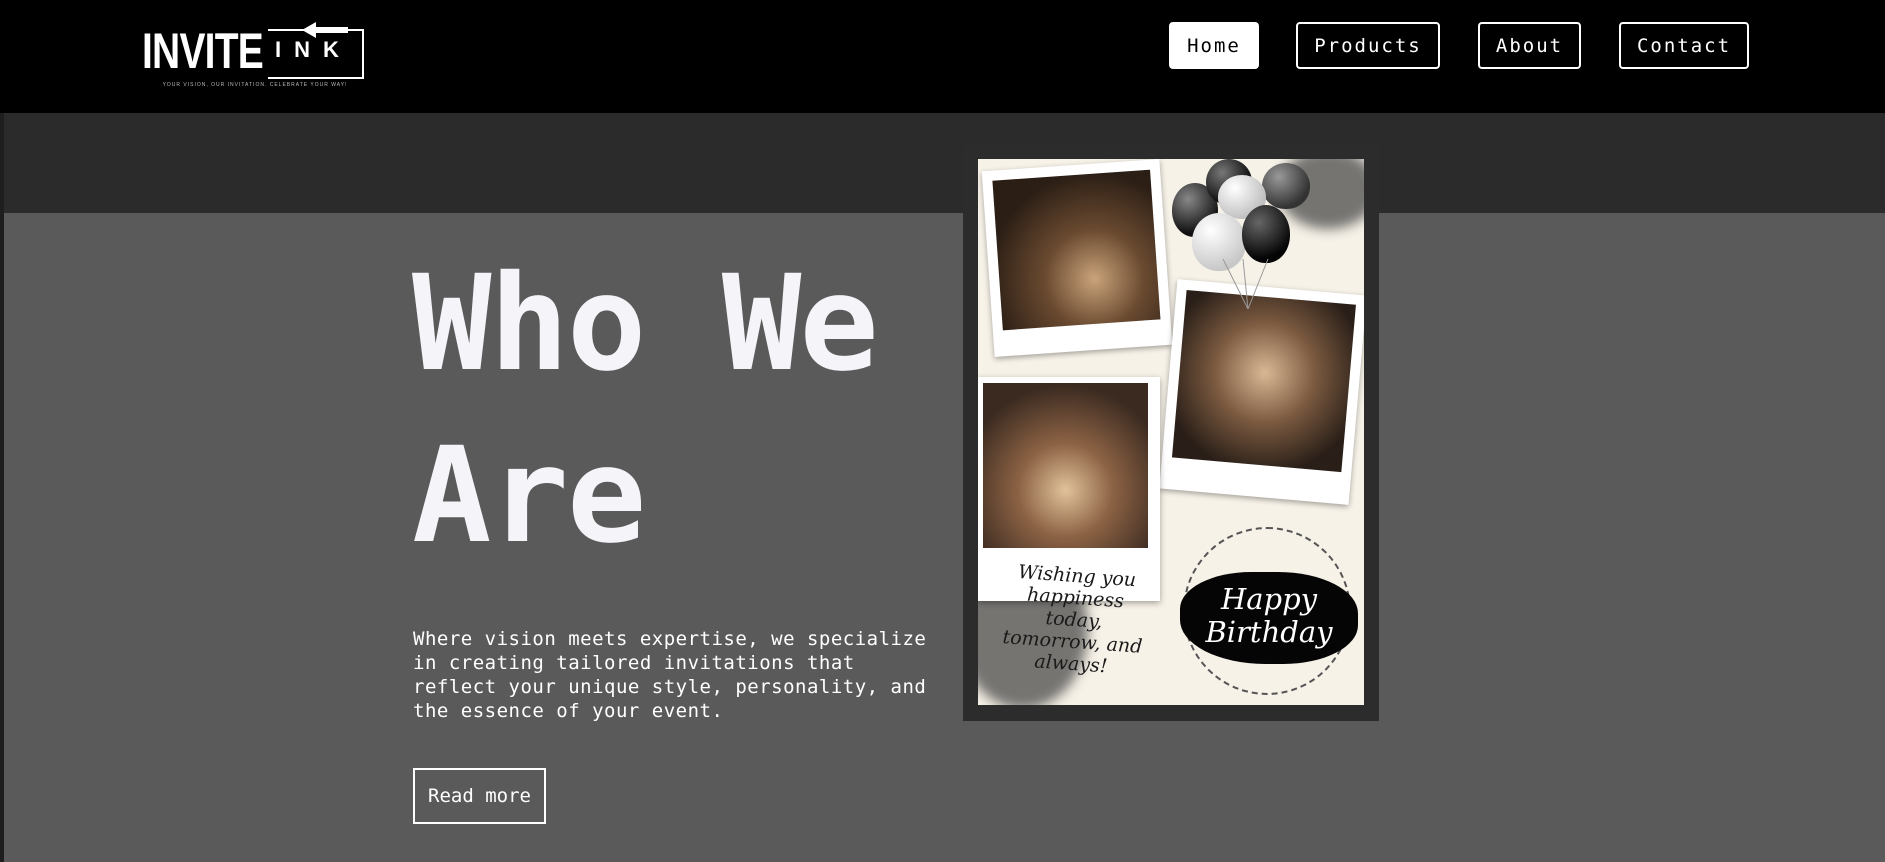 This screenshot has width=1885, height=862. What do you see at coordinates (325, 30) in the screenshot?
I see `logo-arrow-icon` at bounding box center [325, 30].